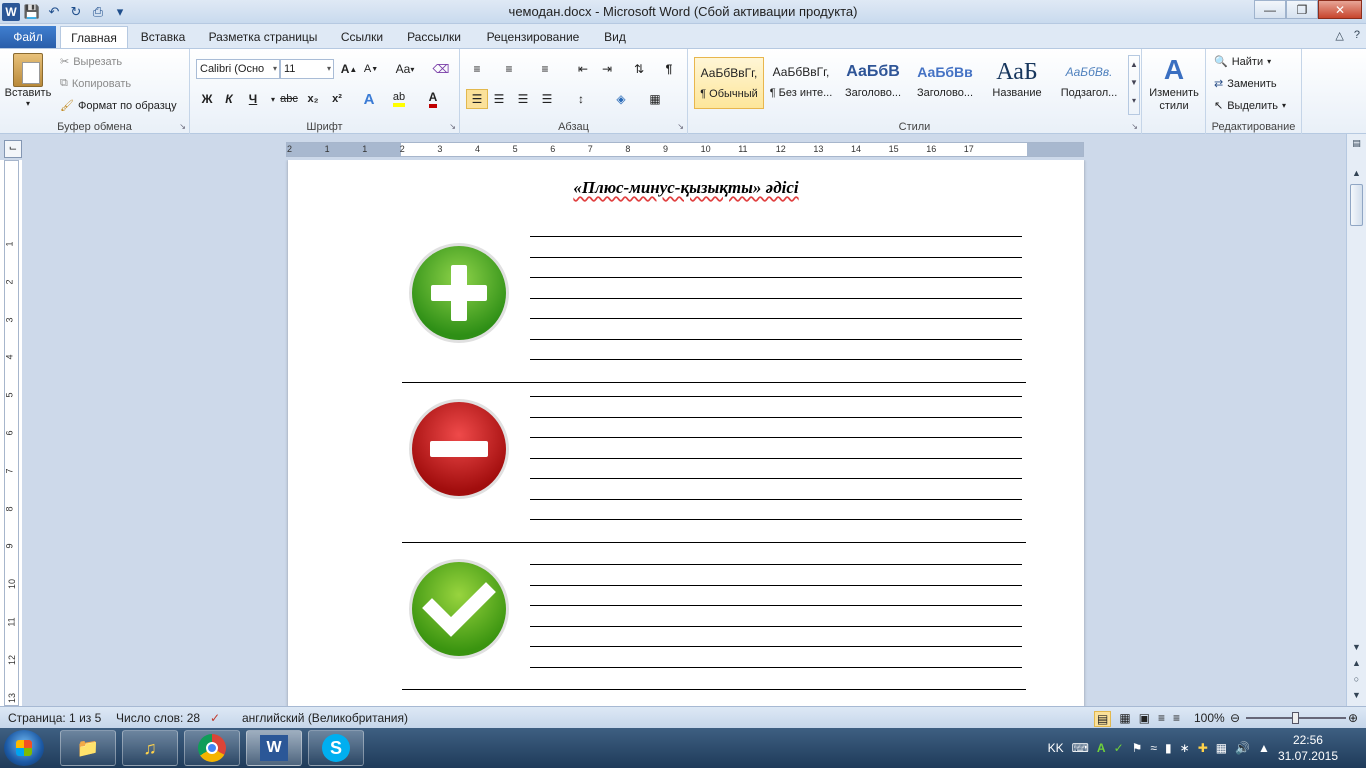 Image resolution: width=1366 pixels, height=768 pixels. I want to click on tab-selector-icon: ⌙, so click(13, 149).